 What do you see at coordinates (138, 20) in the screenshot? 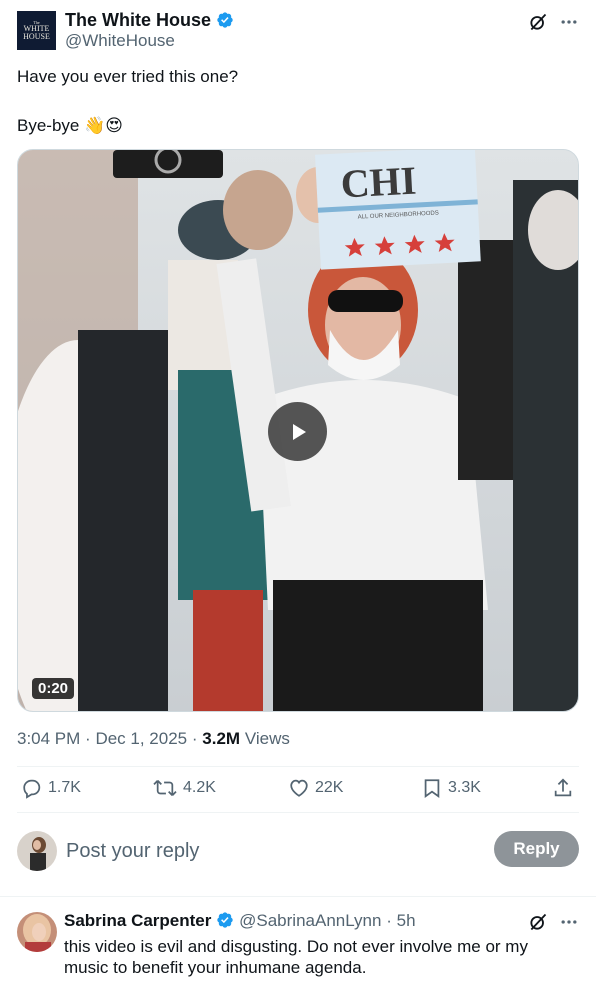
I see `author-name: The White House` at bounding box center [138, 20].